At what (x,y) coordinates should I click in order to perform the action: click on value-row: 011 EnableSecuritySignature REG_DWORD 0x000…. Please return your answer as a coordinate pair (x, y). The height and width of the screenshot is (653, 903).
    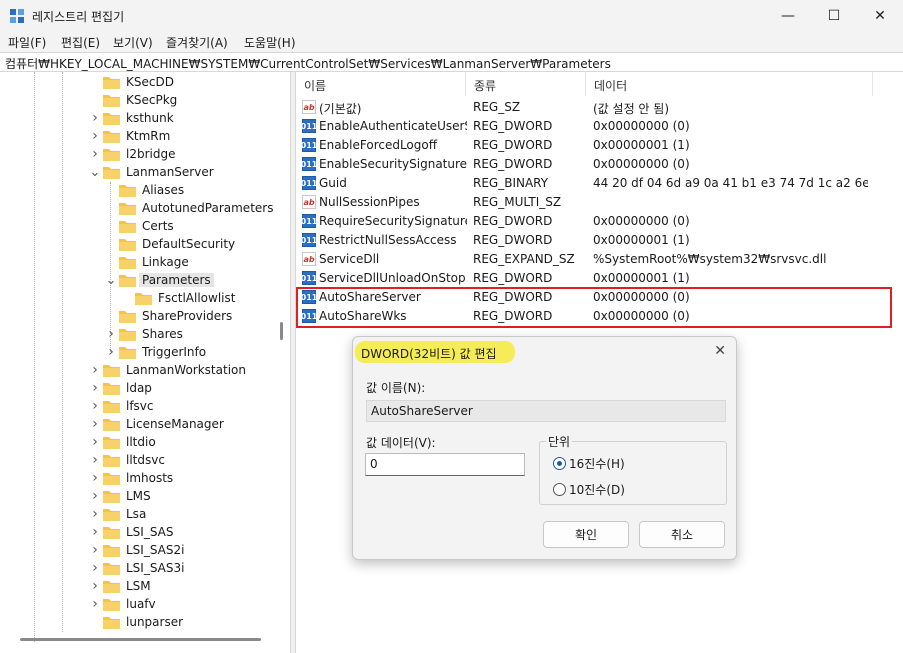
    Looking at the image, I should click on (599, 164).